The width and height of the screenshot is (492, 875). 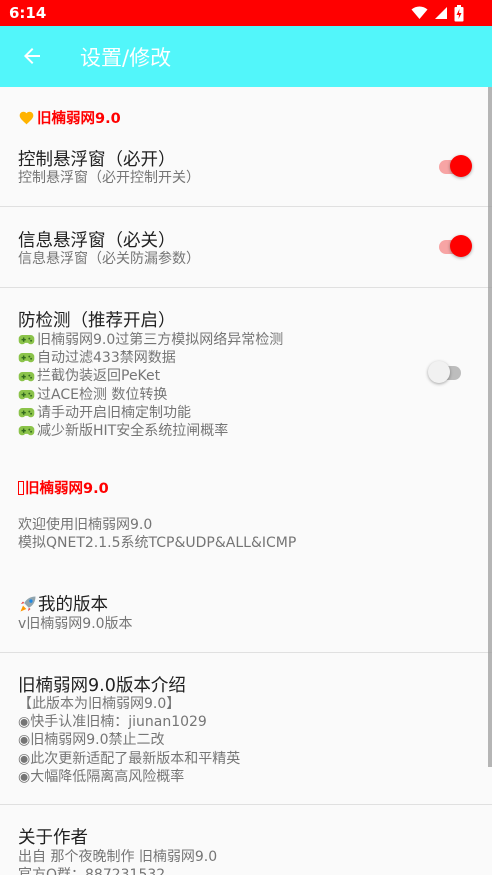 I want to click on battery-icon, so click(x=459, y=12).